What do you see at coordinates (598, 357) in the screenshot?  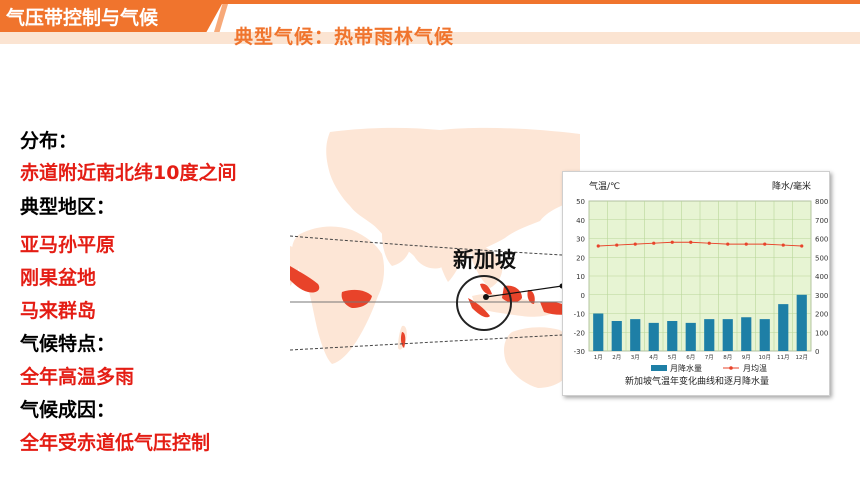 I see `month-label: 1月` at bounding box center [598, 357].